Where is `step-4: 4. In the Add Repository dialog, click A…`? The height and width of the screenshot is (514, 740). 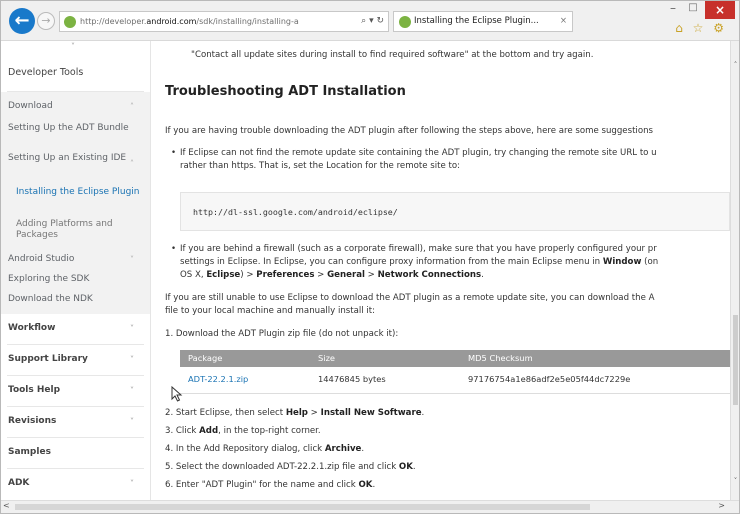 step-4: 4. In the Add Repository dialog, click A… is located at coordinates (265, 449).